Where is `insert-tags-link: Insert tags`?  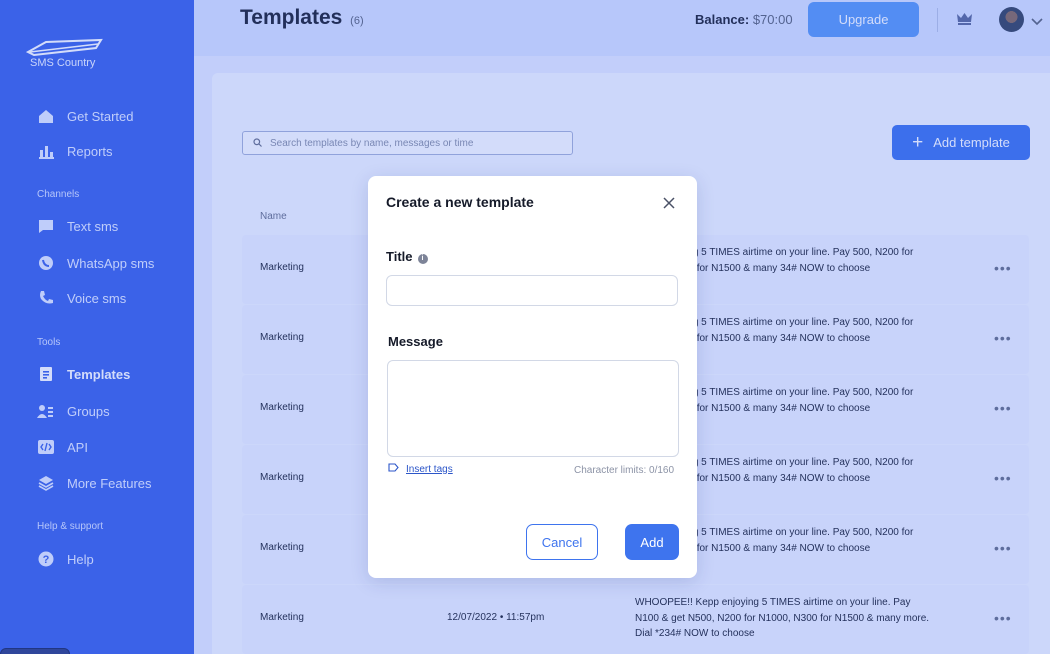
insert-tags-link: Insert tags is located at coordinates (420, 469).